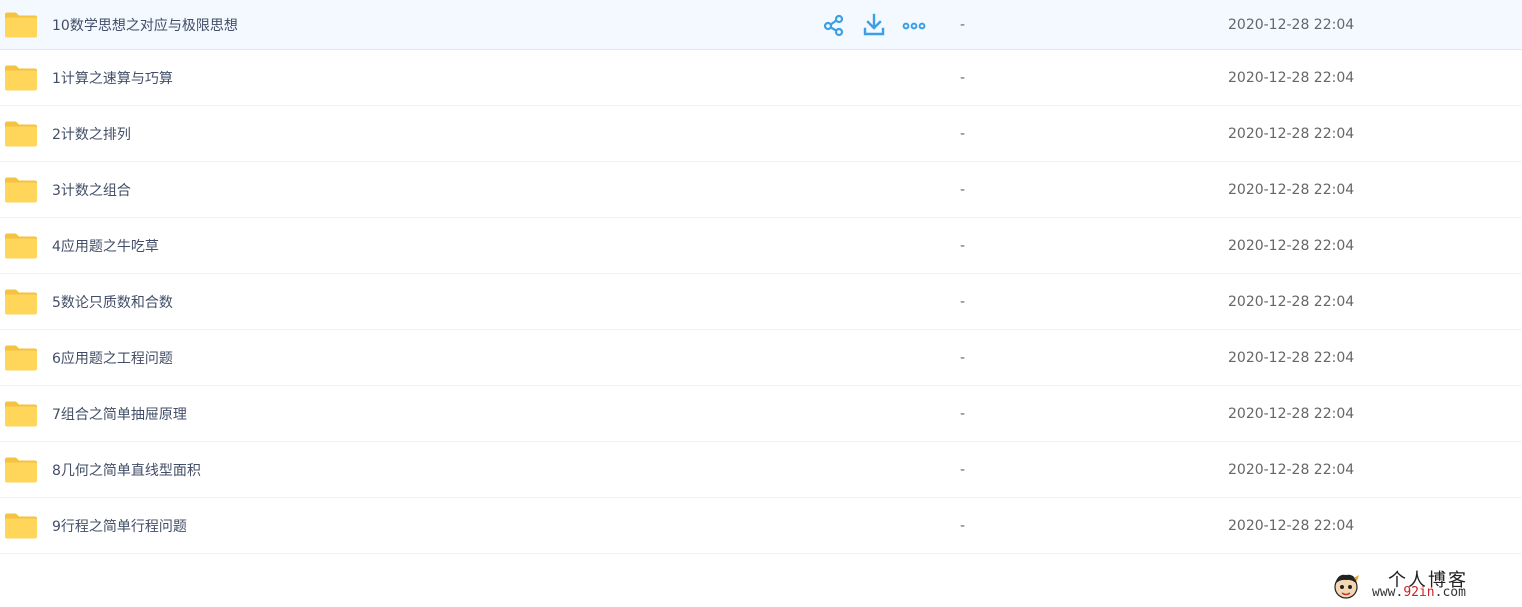 The image size is (1522, 607). I want to click on share-icon, so click(834, 25).